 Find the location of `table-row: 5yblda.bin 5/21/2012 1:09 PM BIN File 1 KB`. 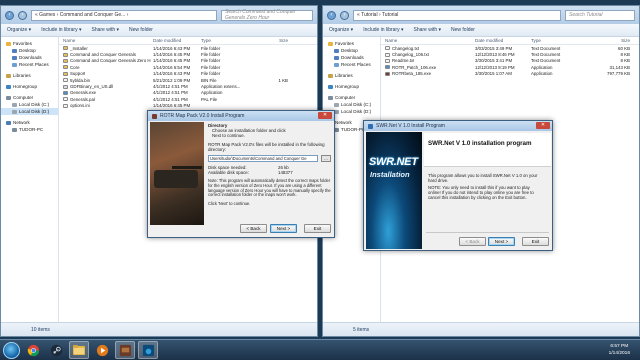

table-row: 5yblda.bin 5/21/2012 1:09 PM BIN File 1 KB is located at coordinates (188, 80).